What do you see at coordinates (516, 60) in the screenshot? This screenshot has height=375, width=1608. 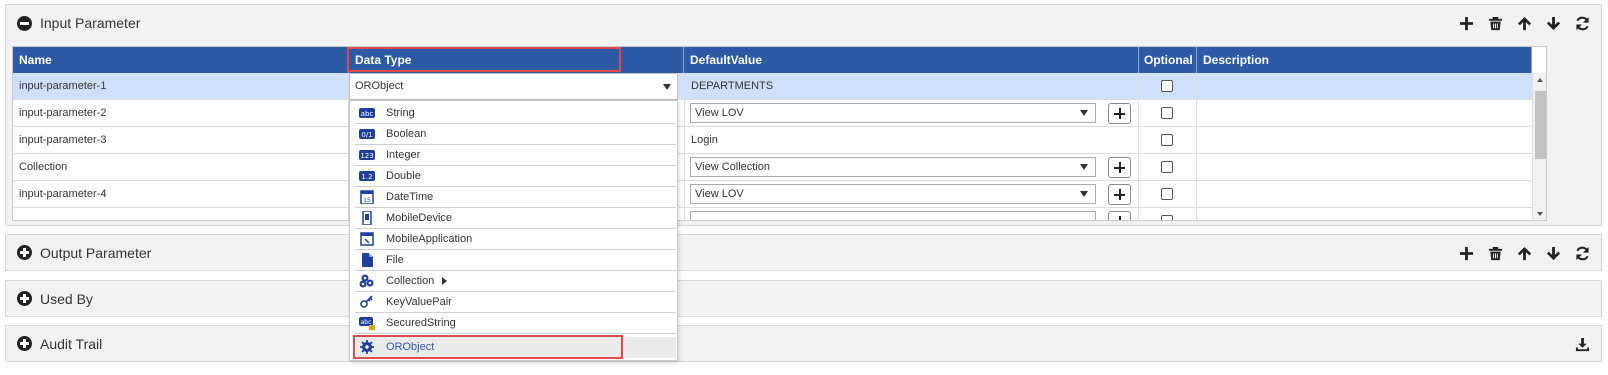 I see `column-data-type: Data Type` at bounding box center [516, 60].